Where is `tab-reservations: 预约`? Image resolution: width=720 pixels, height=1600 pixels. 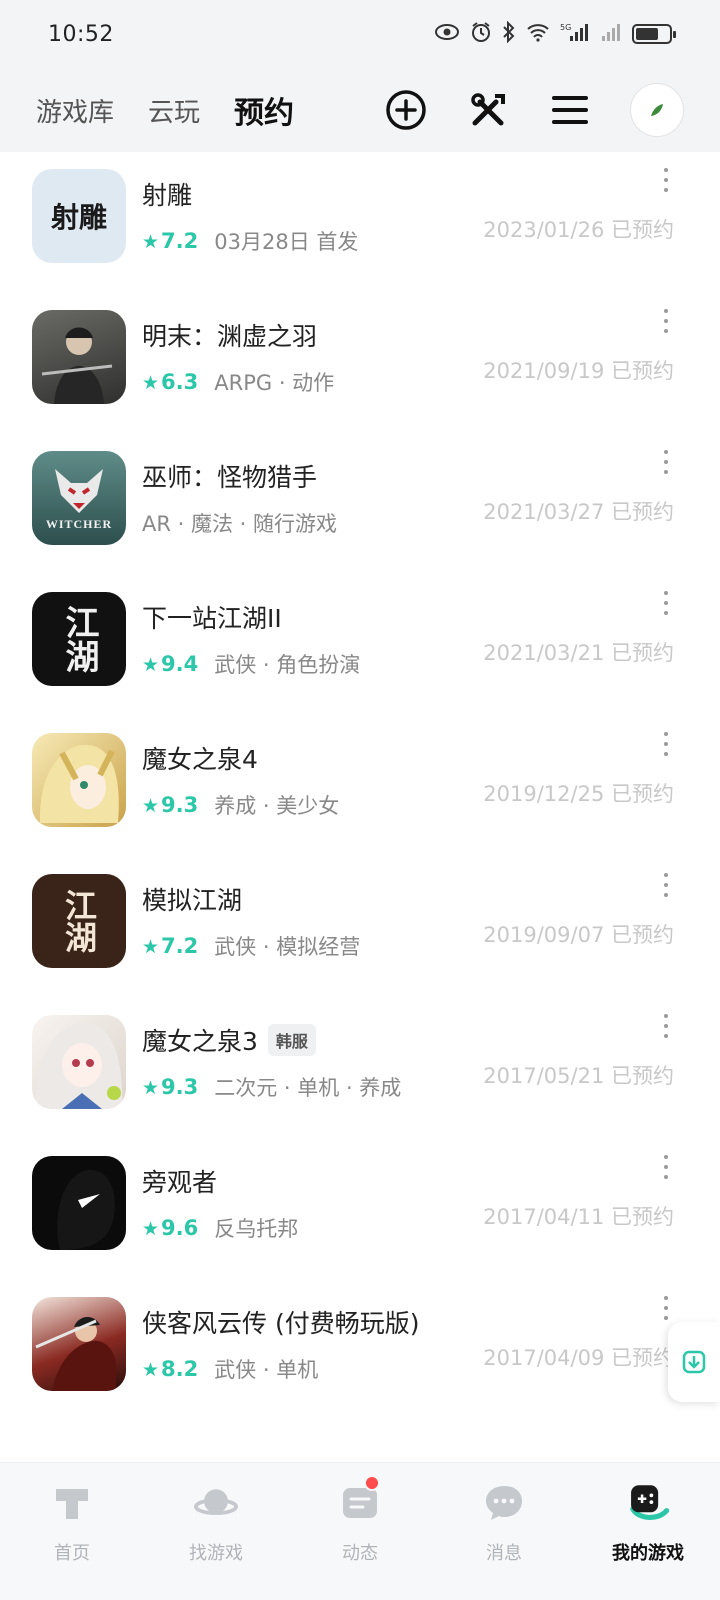 tab-reservations: 预约 is located at coordinates (264, 110).